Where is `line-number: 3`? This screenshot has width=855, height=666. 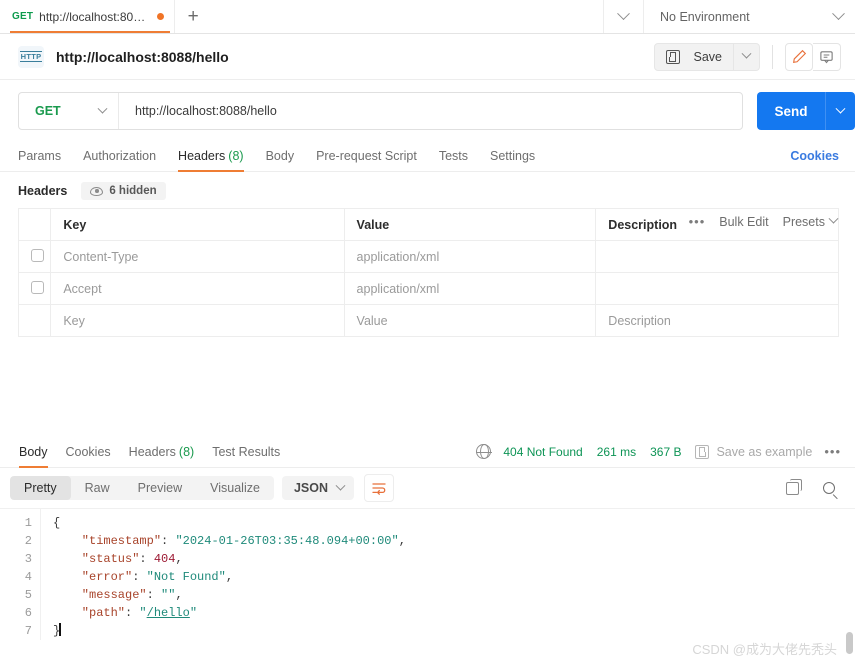 line-number: 3 is located at coordinates (28, 559).